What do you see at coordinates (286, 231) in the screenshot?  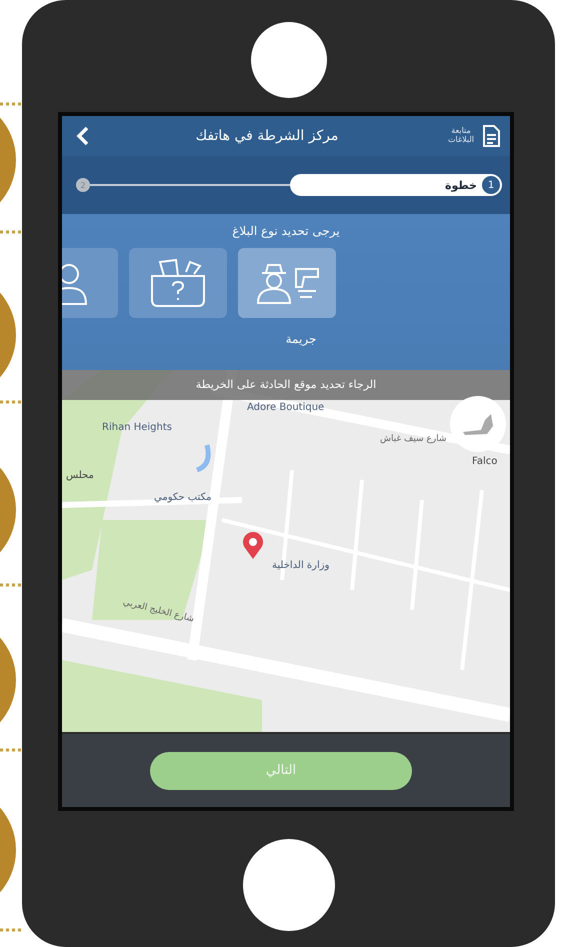 I see `prompt-text: يرجى تحديد نوع البلاغ` at bounding box center [286, 231].